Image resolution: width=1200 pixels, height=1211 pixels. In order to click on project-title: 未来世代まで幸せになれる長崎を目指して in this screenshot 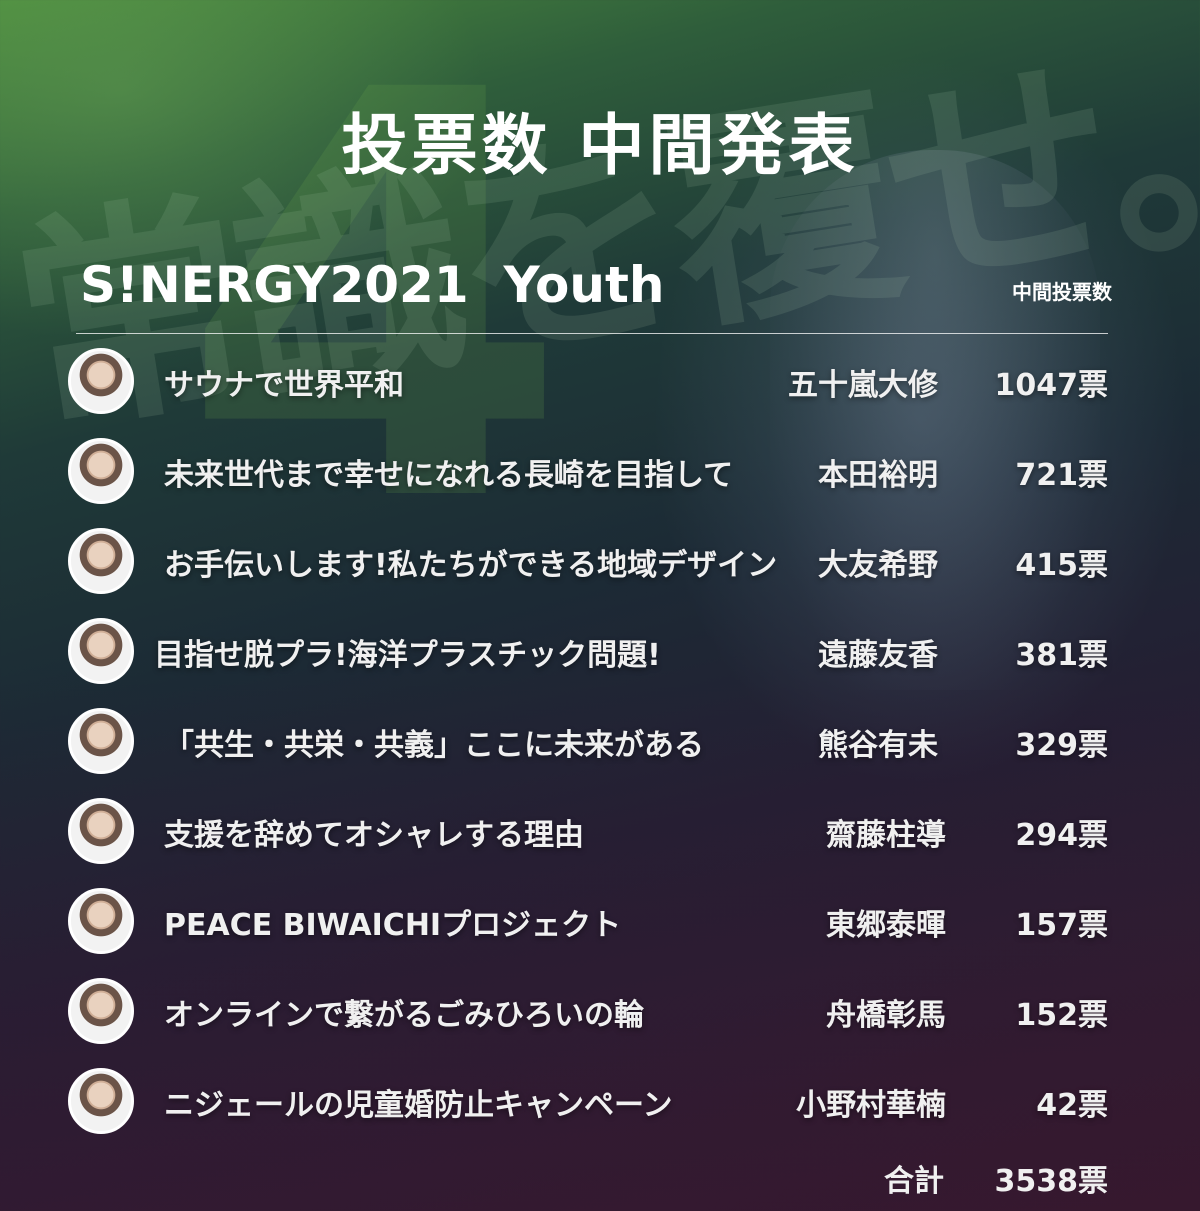, I will do `click(449, 475)`.